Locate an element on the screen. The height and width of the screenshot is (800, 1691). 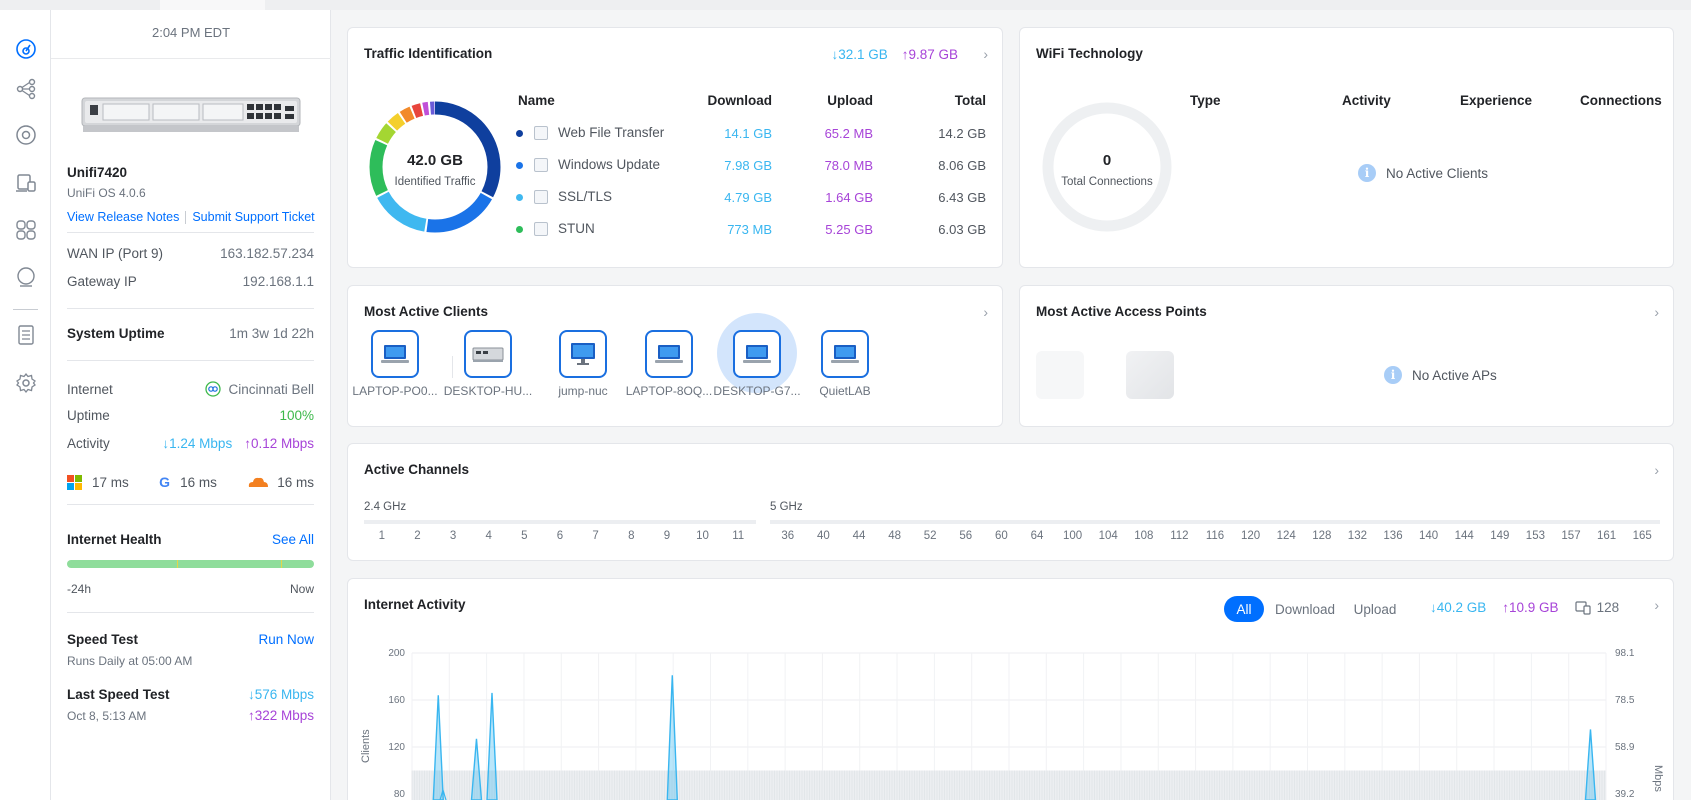
channel-157: 157 is located at coordinates (1571, 536).